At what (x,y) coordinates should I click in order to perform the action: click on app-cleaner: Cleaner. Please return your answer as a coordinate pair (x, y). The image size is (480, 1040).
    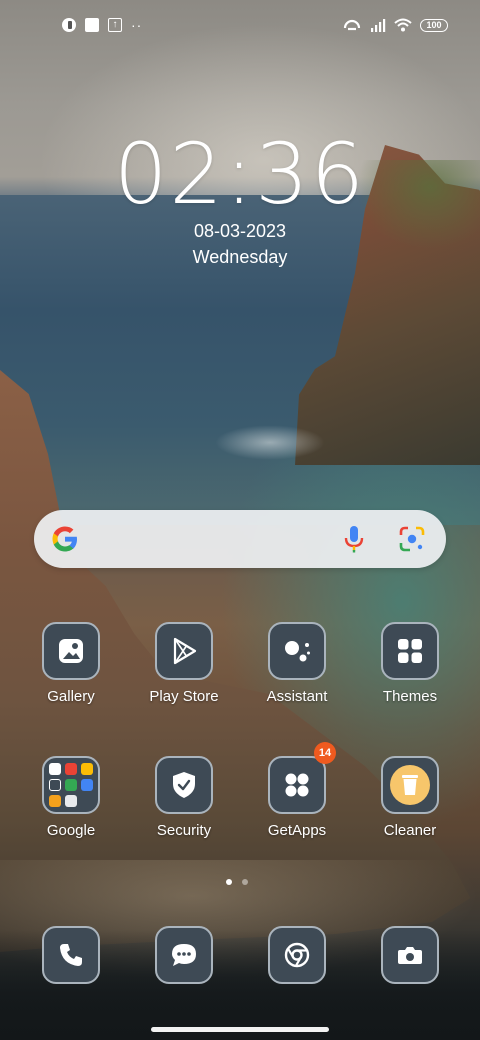
    Looking at the image, I should click on (410, 798).